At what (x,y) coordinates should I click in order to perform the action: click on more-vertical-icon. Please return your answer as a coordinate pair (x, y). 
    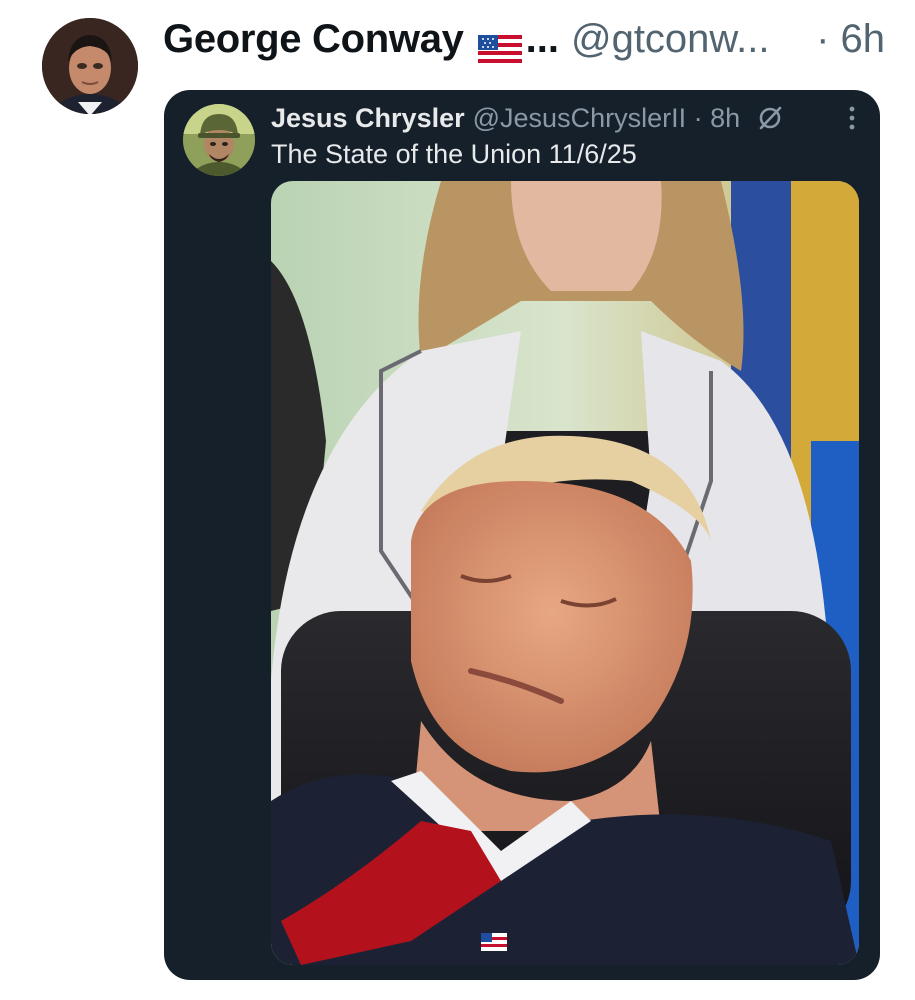
    Looking at the image, I should click on (852, 118).